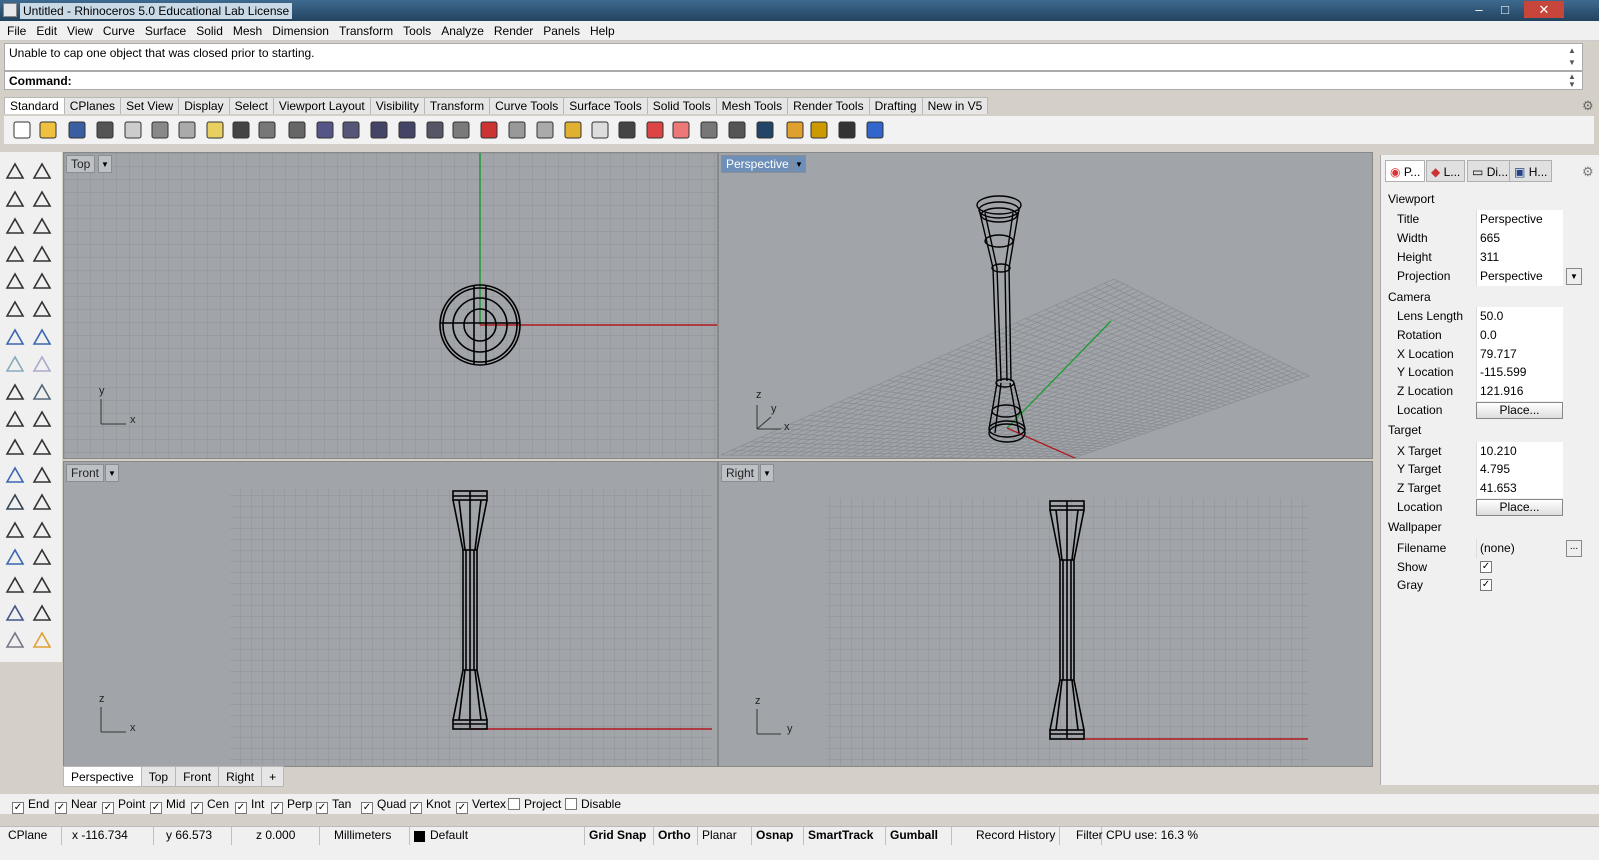 The height and width of the screenshot is (860, 1599). I want to click on record-history-toggle: Record History, so click(1006, 836).